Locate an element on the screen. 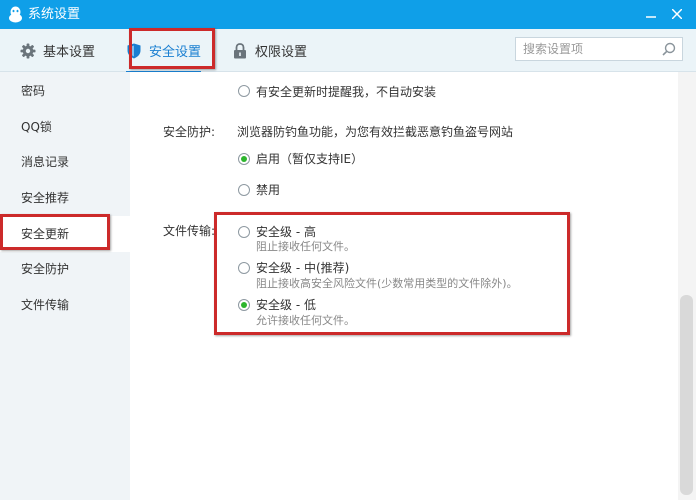 This screenshot has width=696, height=500. close-icon is located at coordinates (677, 14).